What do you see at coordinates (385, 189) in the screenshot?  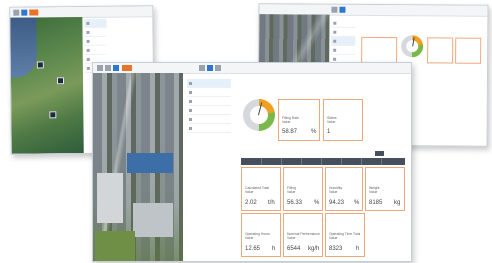 I see `weight-tile: Weight Value 8185 kg` at bounding box center [385, 189].